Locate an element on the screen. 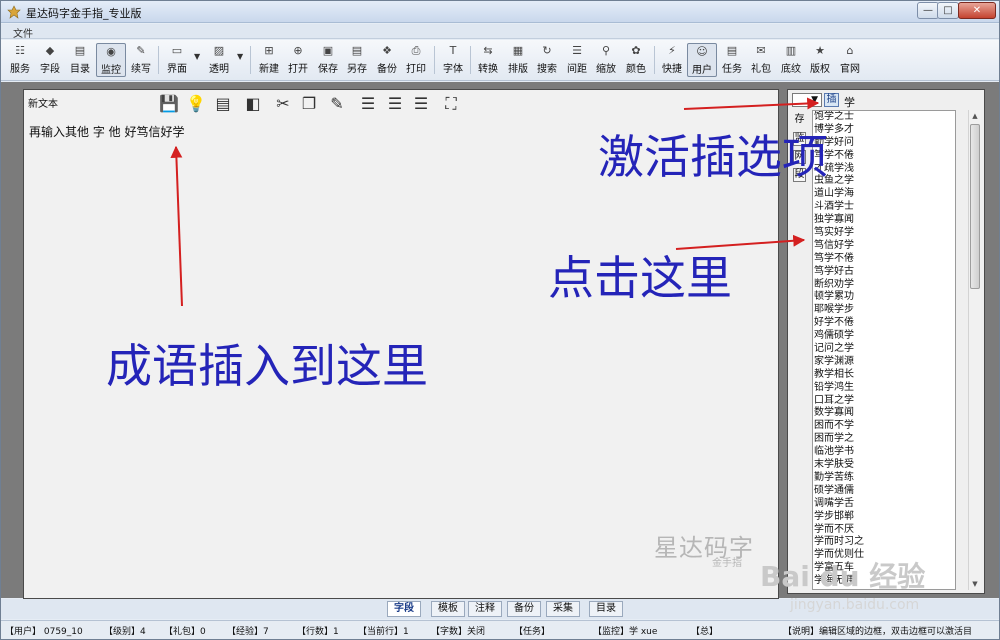  idiom-item: 饱学之士 is located at coordinates (884, 117).